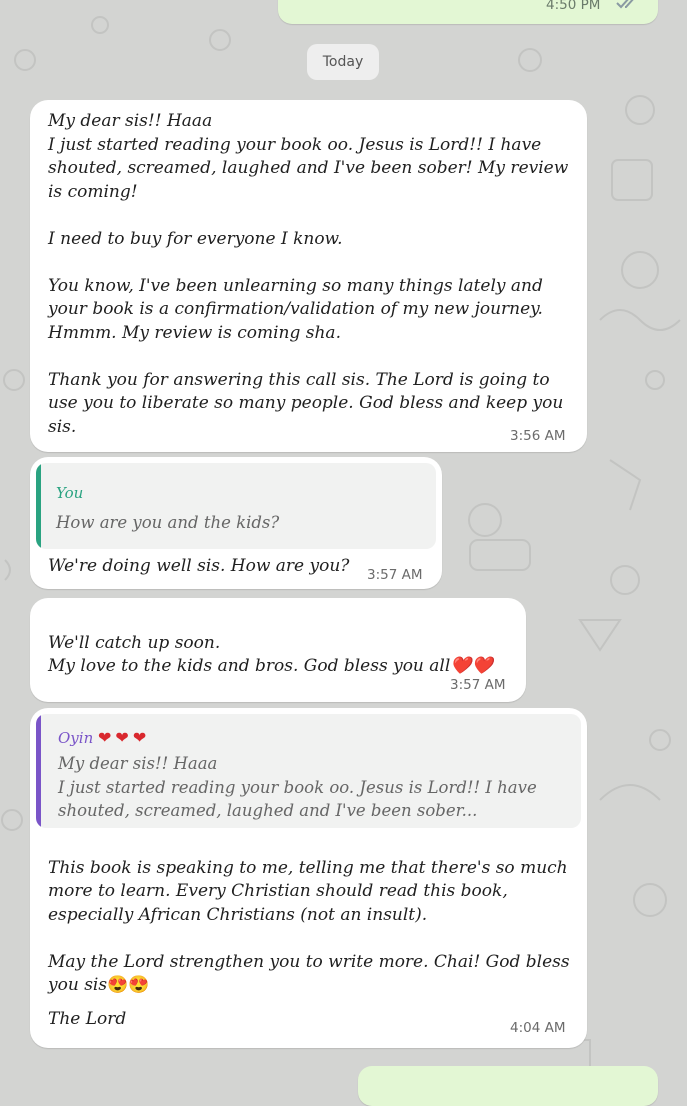 The image size is (687, 1106). I want to click on reply-quote: You How are you and the kids?, so click(236, 506).